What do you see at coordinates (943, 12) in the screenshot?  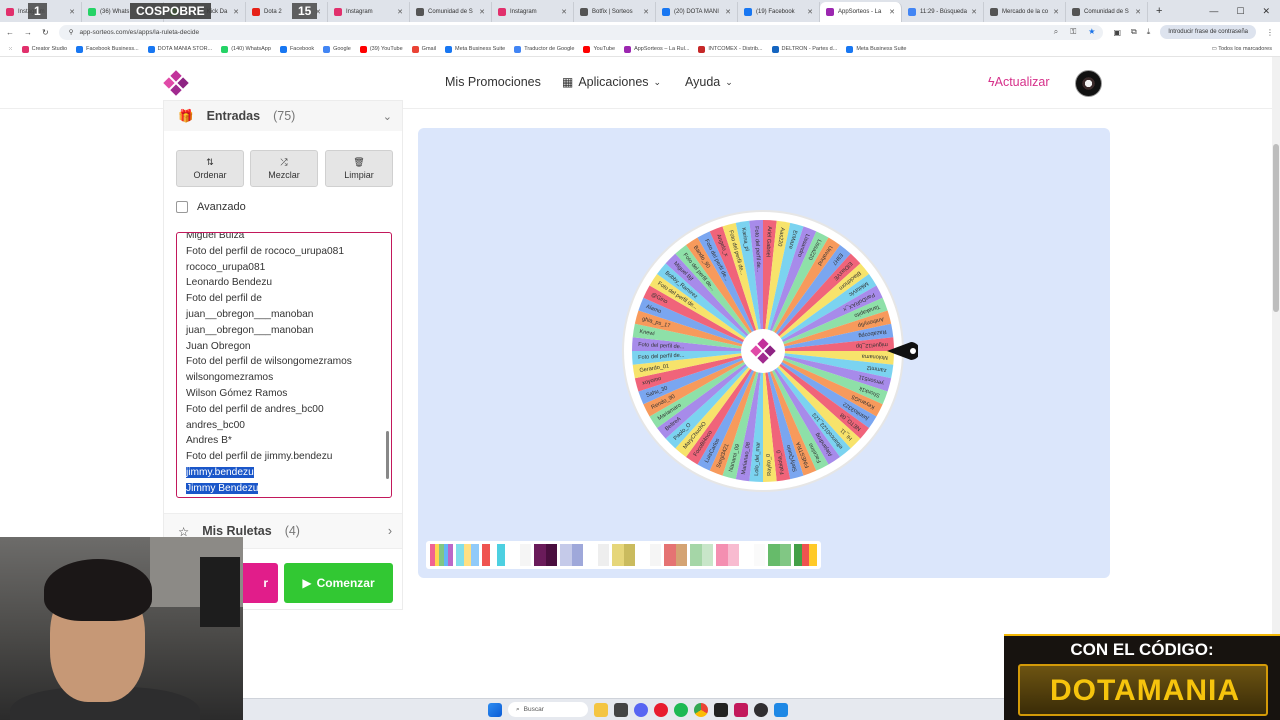 I see `browser-tab: 11:29 - Búsqueda ✕` at bounding box center [943, 12].